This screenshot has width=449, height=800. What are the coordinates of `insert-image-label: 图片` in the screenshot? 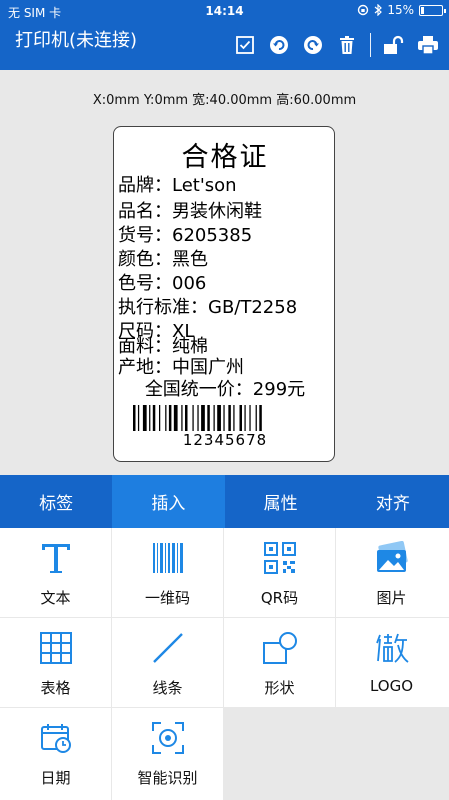 It's located at (391, 598).